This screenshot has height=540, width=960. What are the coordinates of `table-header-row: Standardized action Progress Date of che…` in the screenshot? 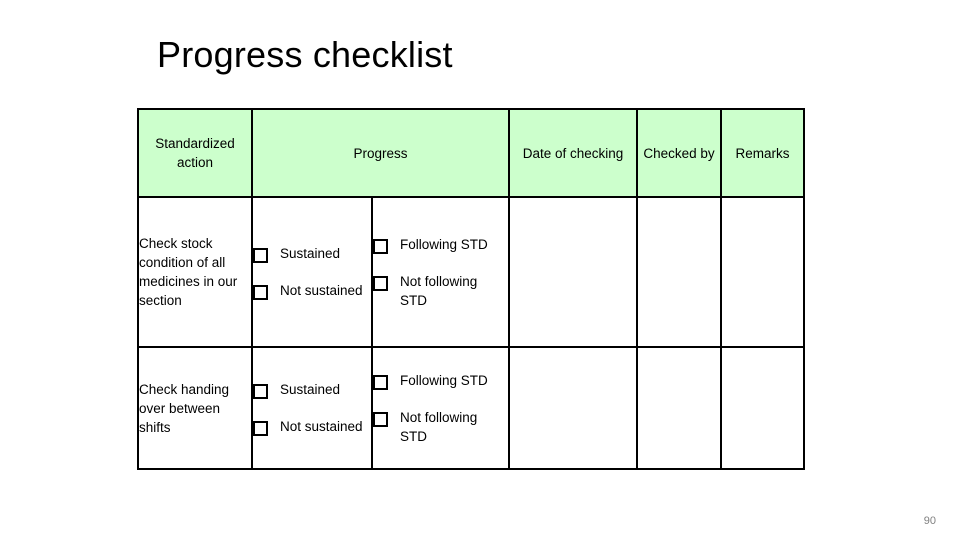 It's located at (471, 153).